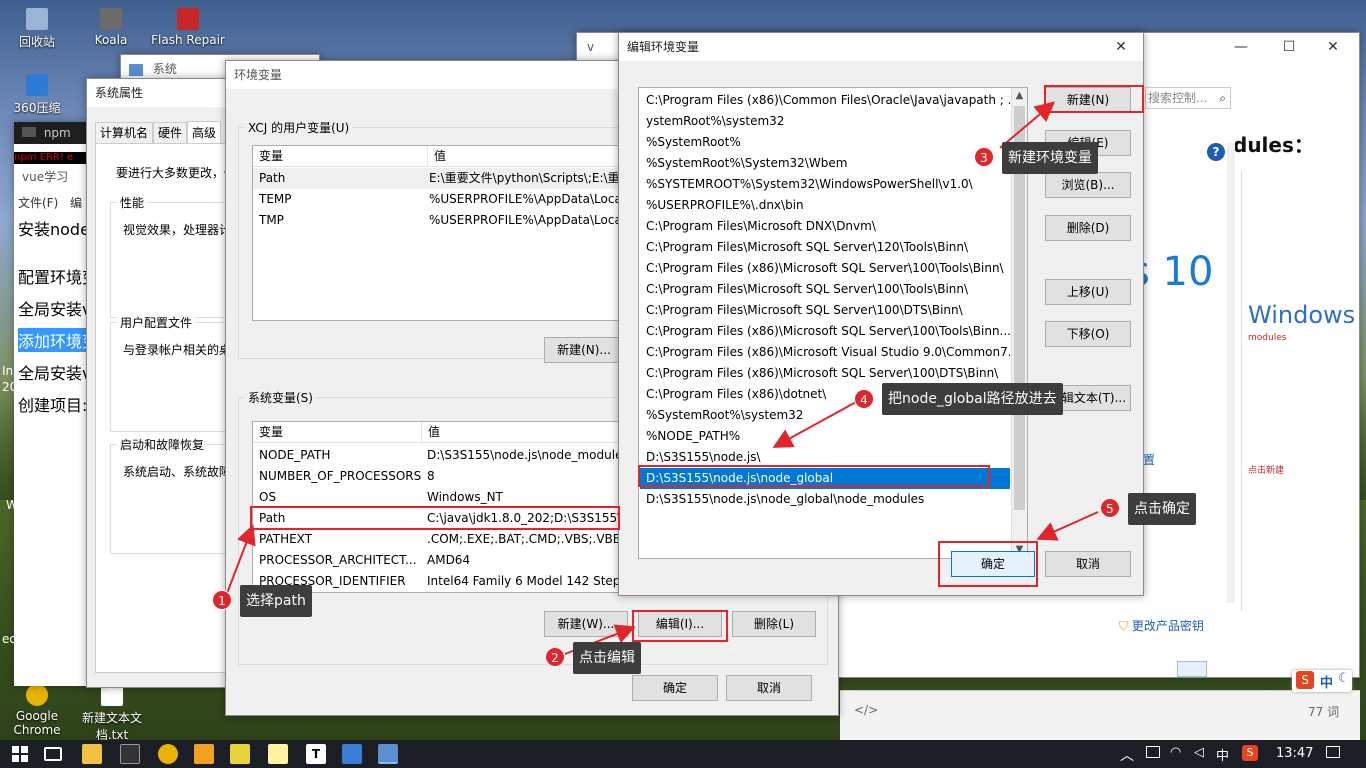  I want to click on command-prompt-icon, so click(130, 754).